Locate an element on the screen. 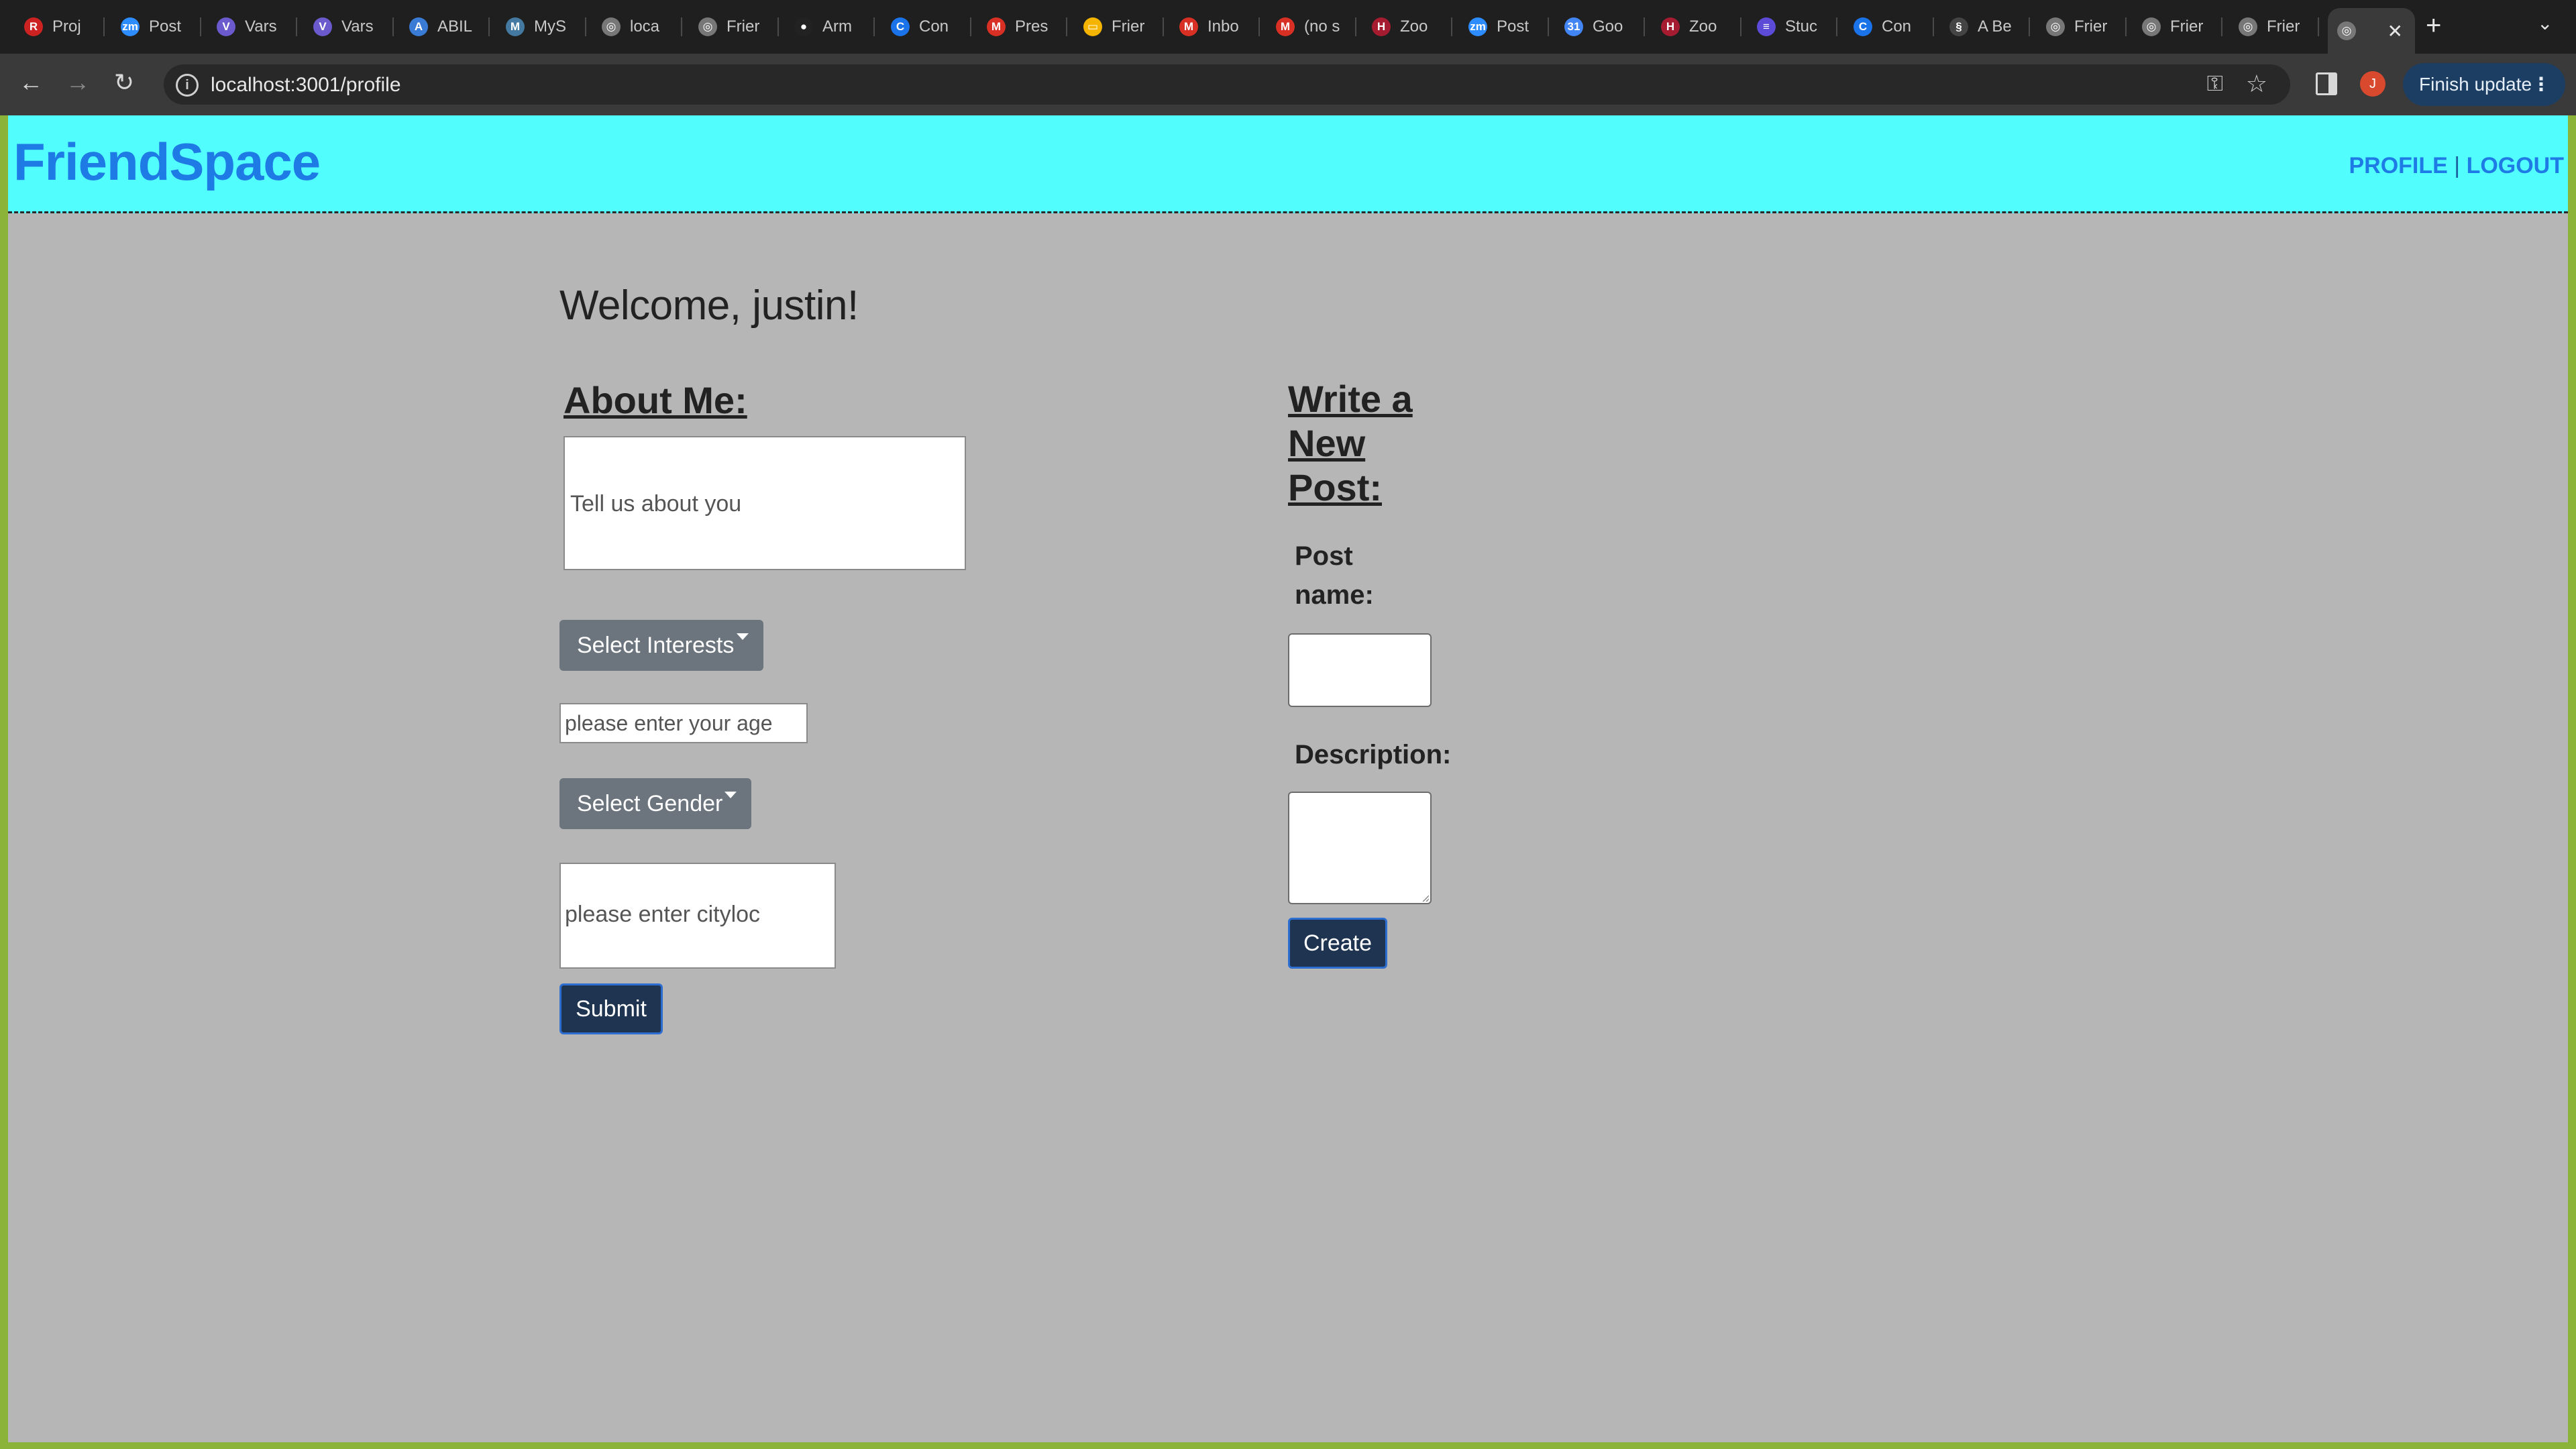 The width and height of the screenshot is (2576, 1449). site-header: FriendSpace PROFILE | LOGOUT is located at coordinates (1288, 164).